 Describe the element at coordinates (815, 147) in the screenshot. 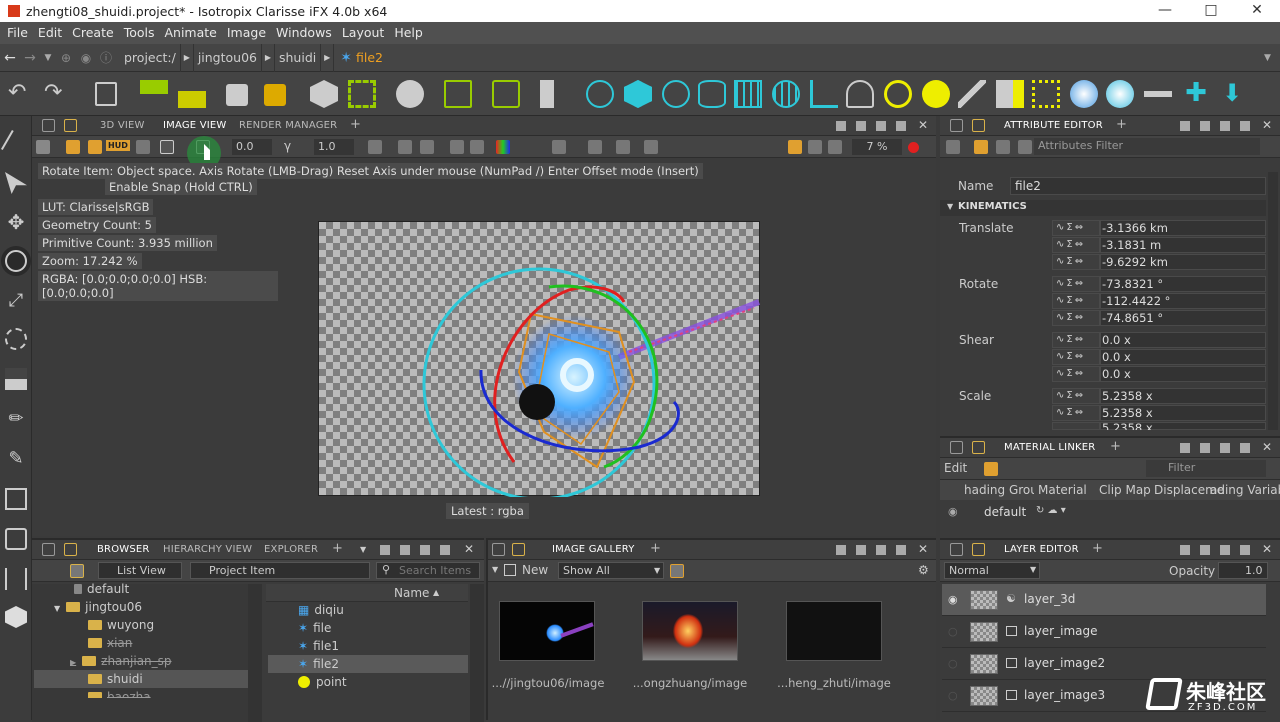

I see `render-pause-icon` at that location.